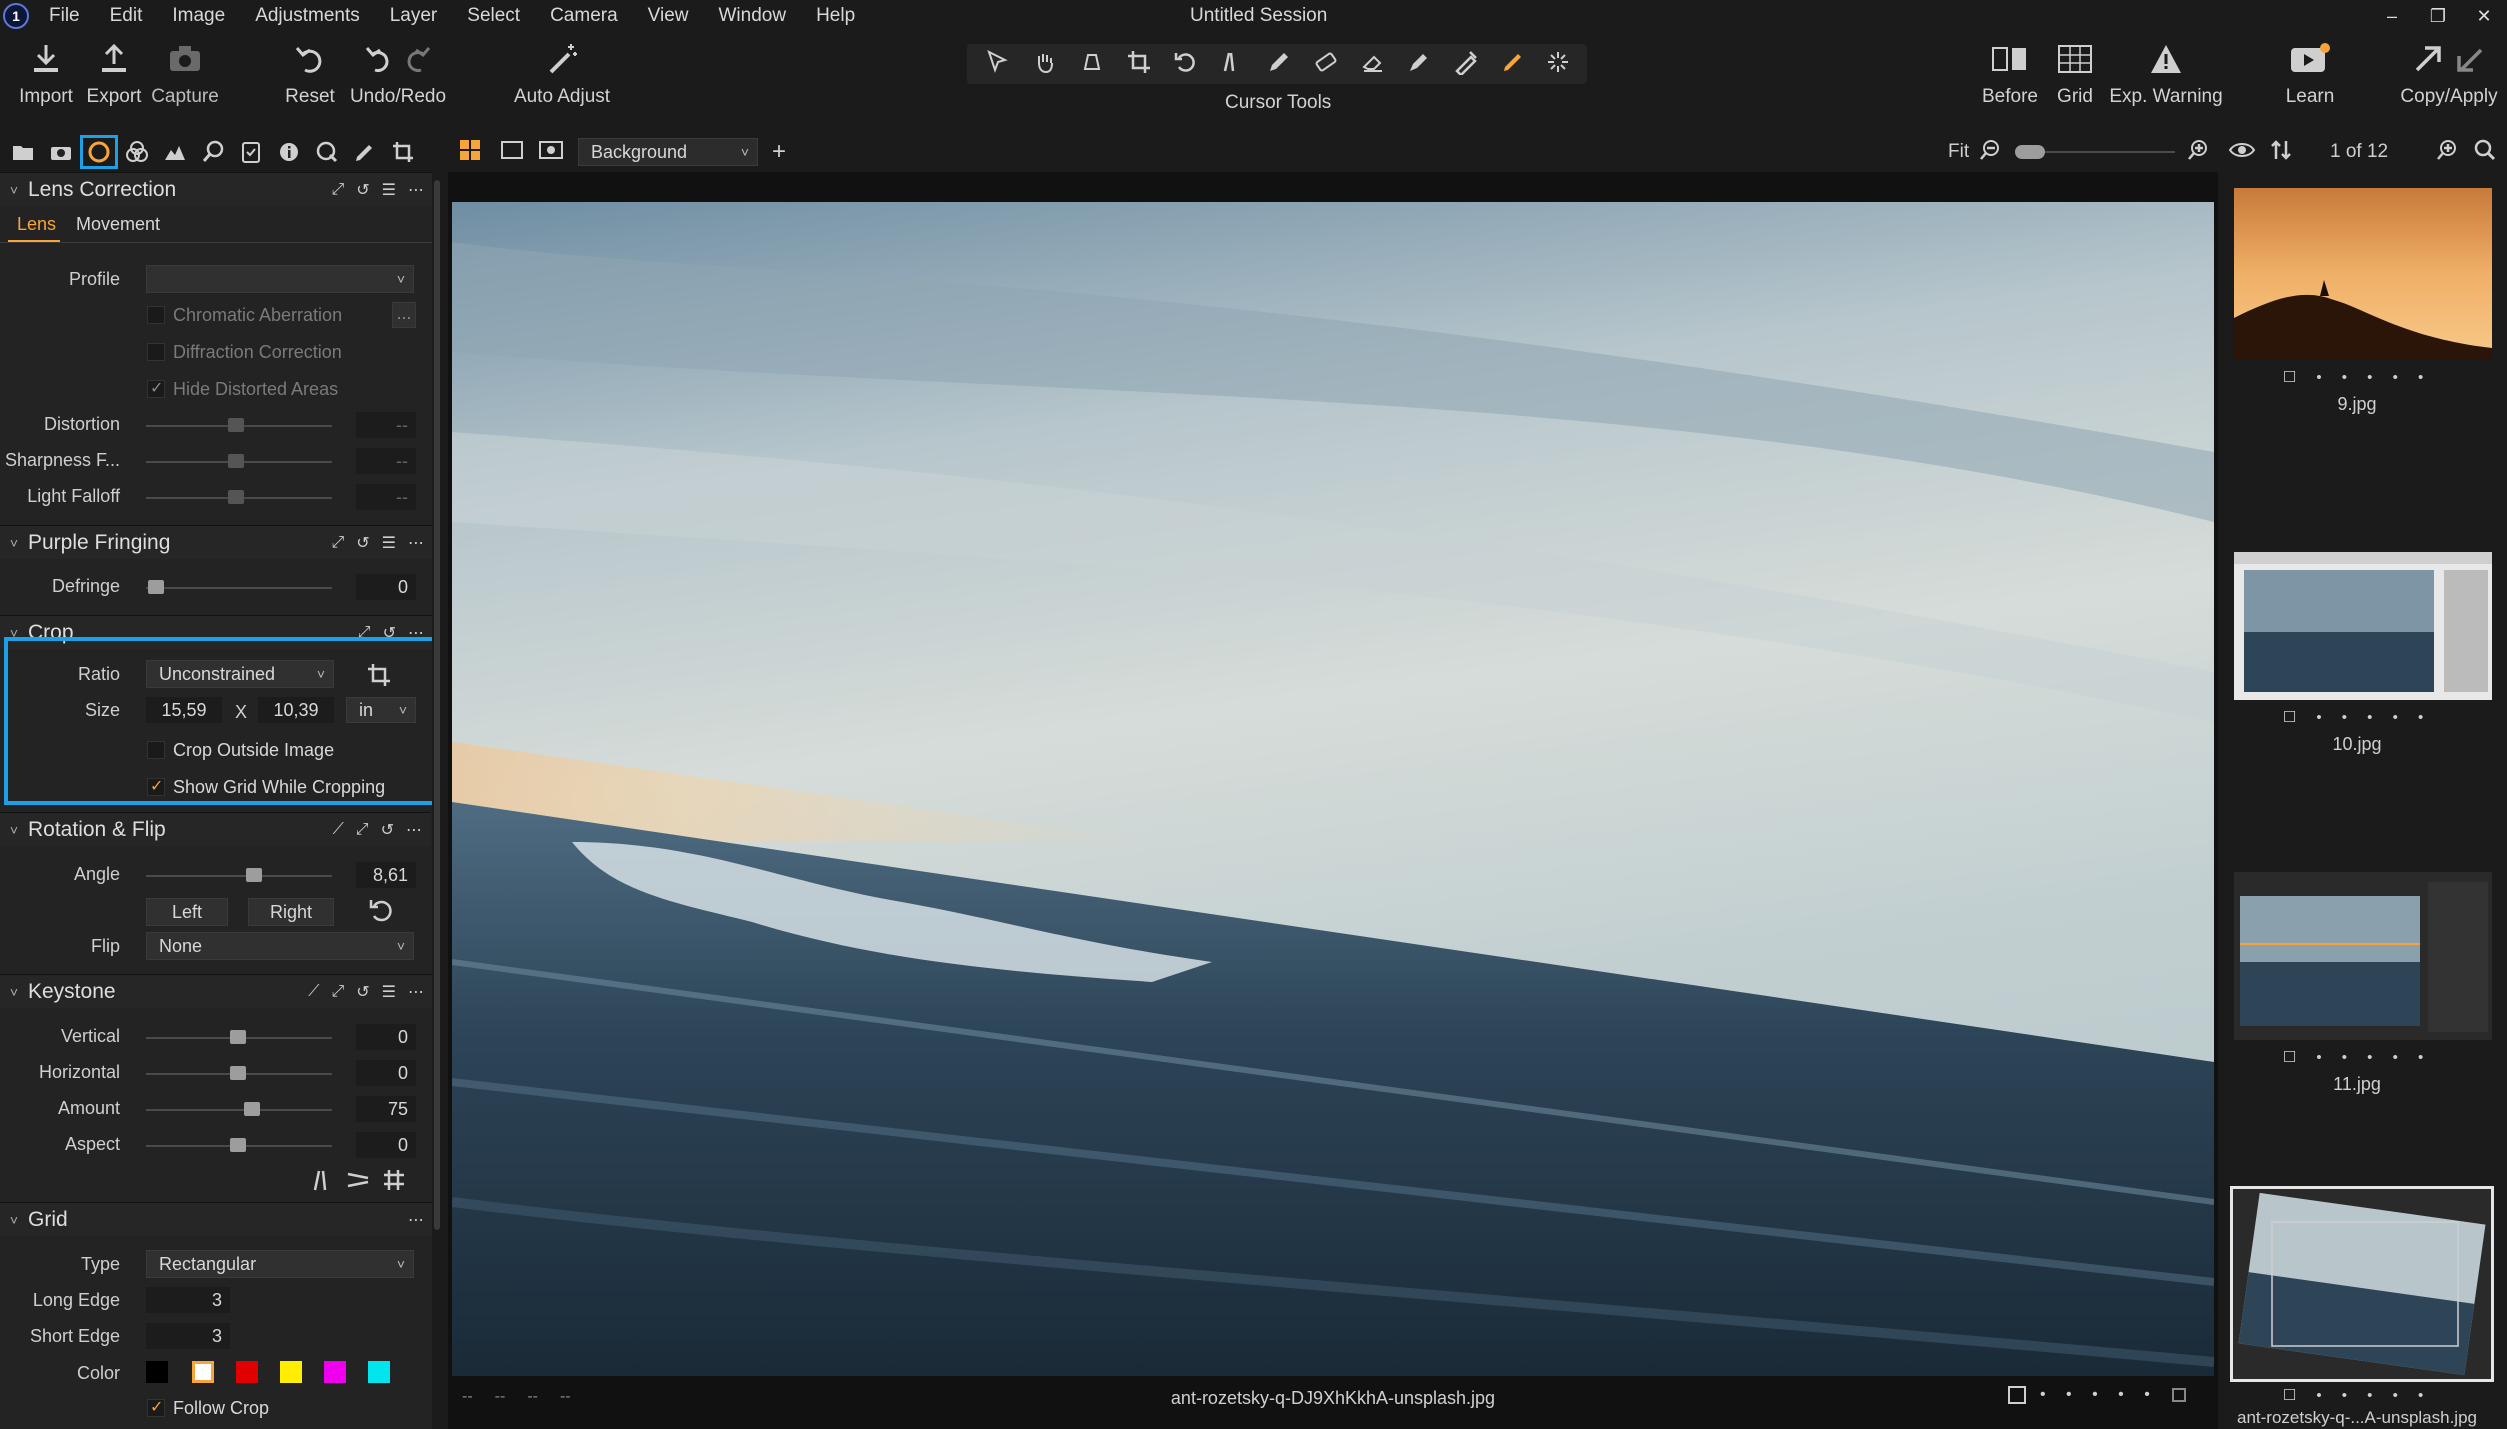 This screenshot has width=2507, height=1429. Describe the element at coordinates (215, 829) in the screenshot. I see `rotation-flip-header: ˅ Rotation & Flip ⟋ ⤢ ↺ ⋯` at that location.